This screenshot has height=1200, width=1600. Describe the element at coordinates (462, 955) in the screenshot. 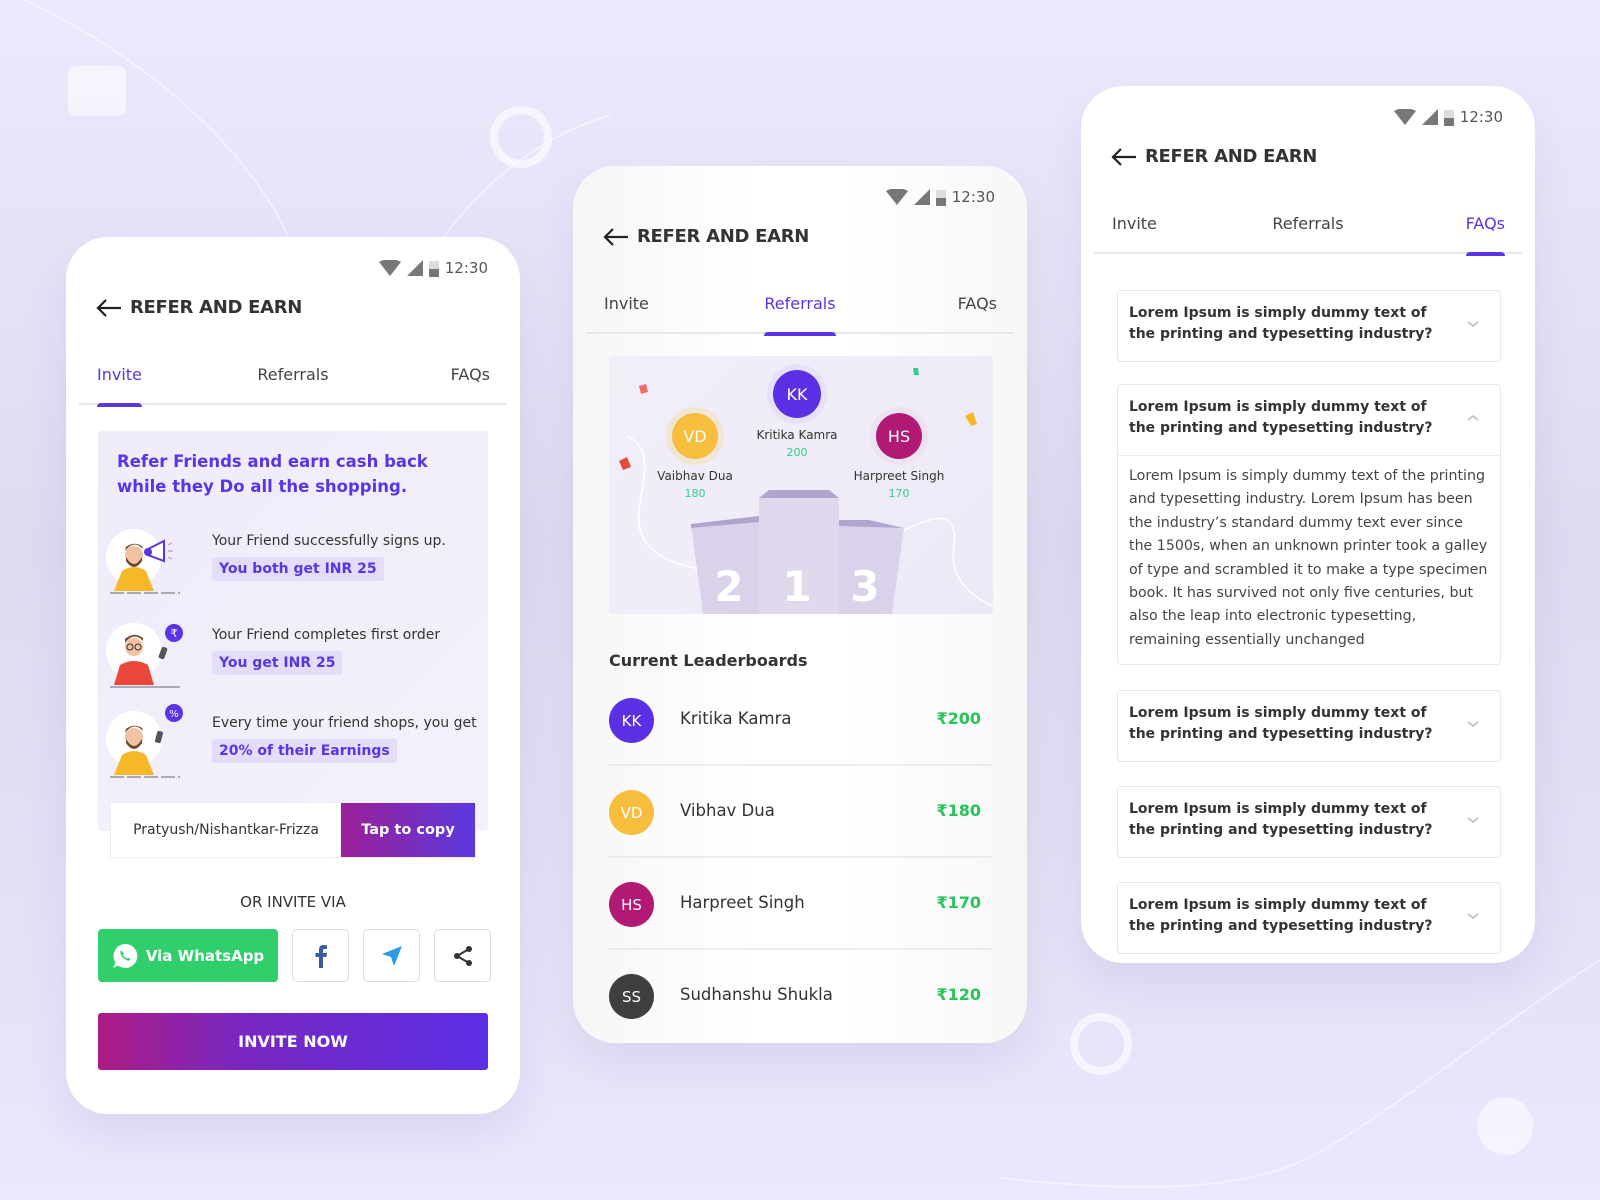

I see `more-share-button` at that location.